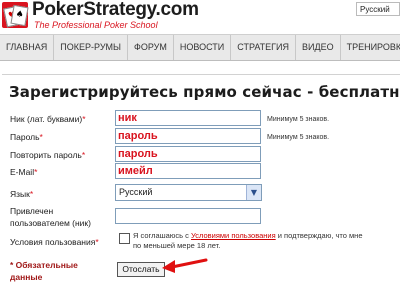 The width and height of the screenshot is (400, 290). Describe the element at coordinates (177, 245) in the screenshot. I see `terms-age-line: по меньшей мере 18 лет.` at that location.